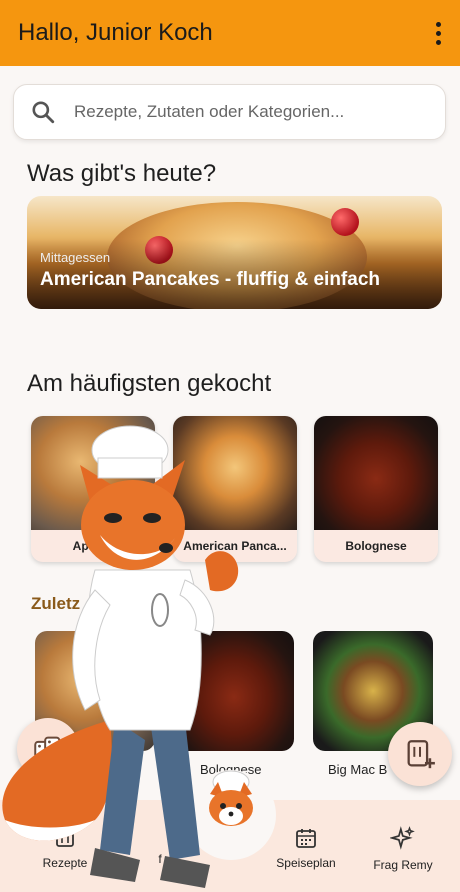  Describe the element at coordinates (345, 222) in the screenshot. I see `berry-decoration` at that location.